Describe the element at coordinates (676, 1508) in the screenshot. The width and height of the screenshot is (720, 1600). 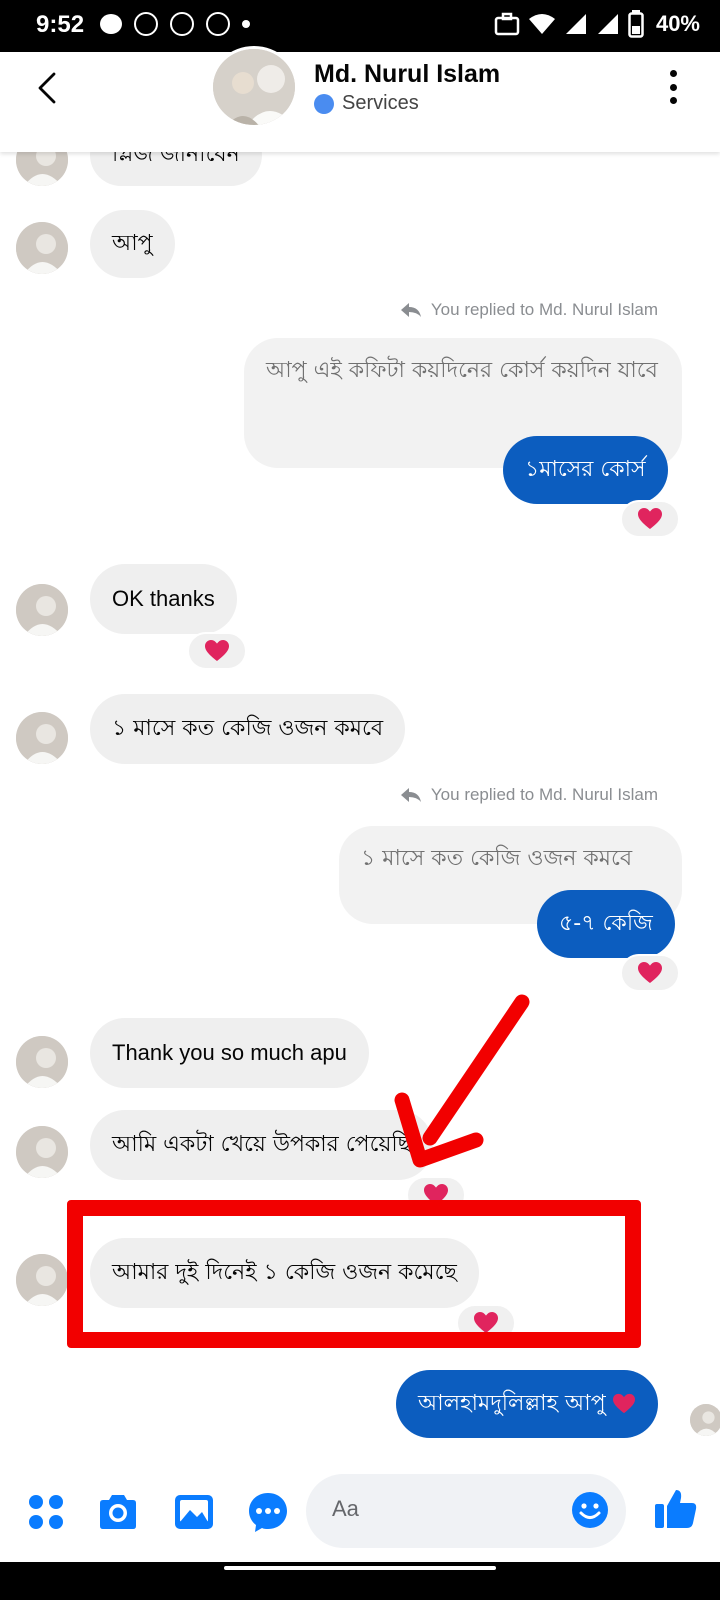
I see `like-icon` at that location.